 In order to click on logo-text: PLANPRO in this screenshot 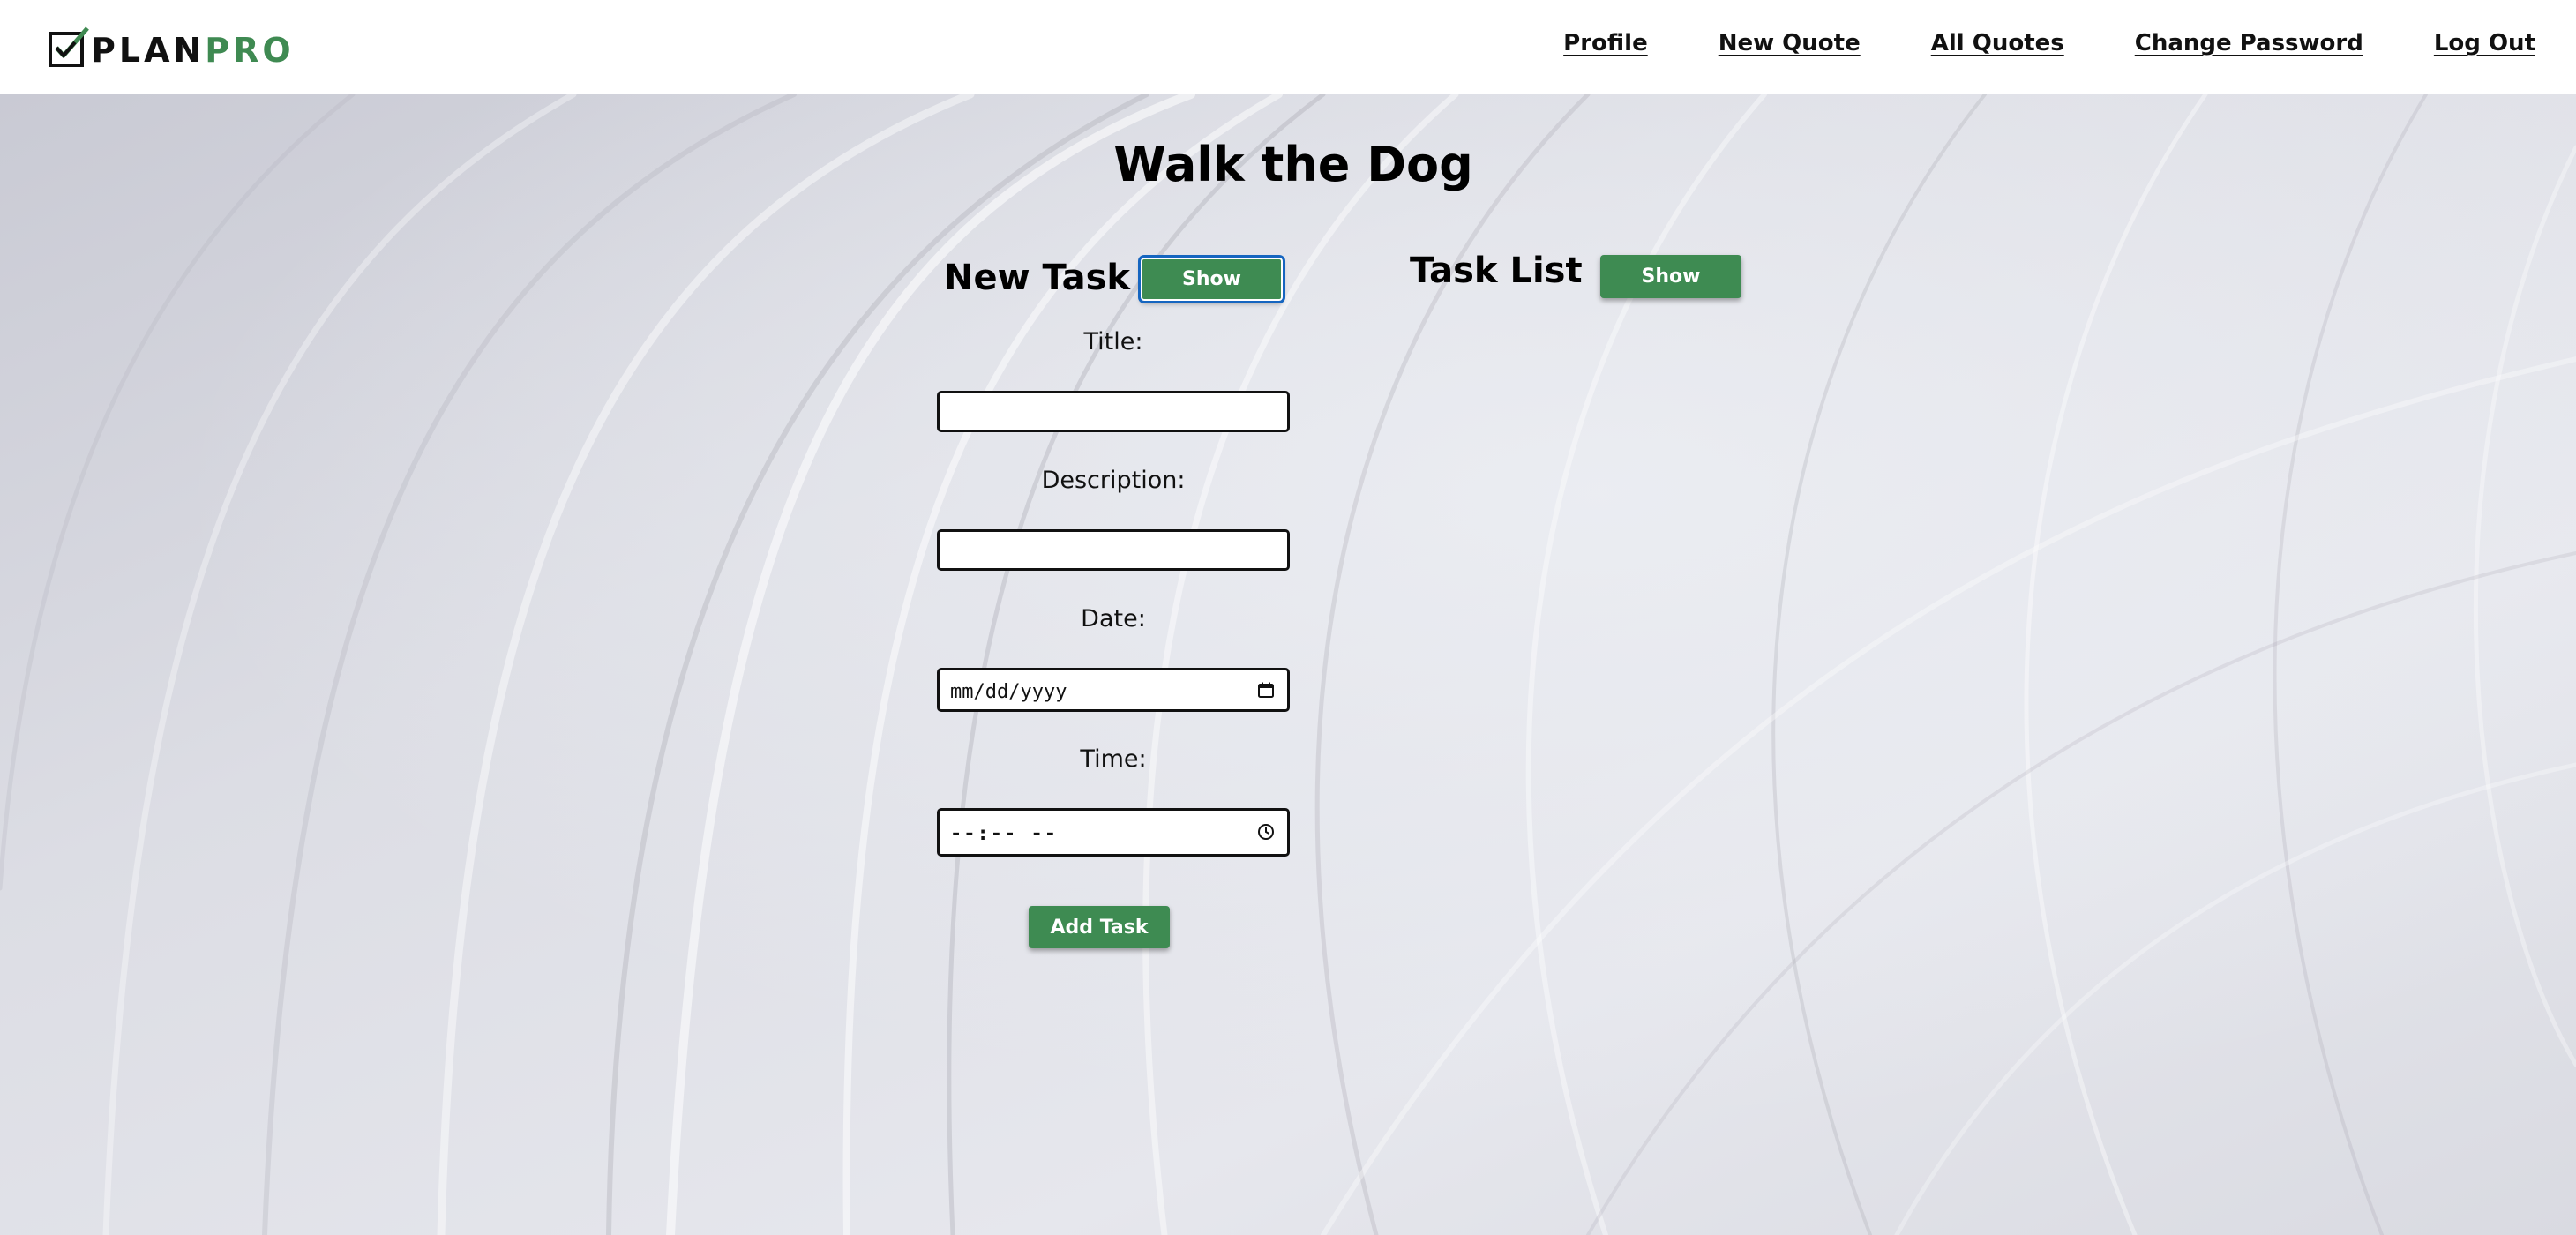, I will do `click(193, 50)`.